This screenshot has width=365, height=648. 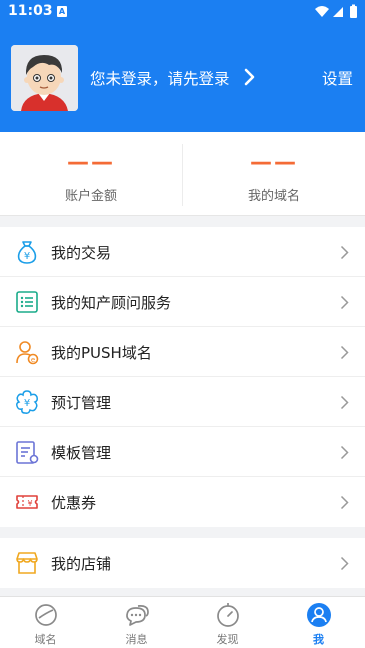 I want to click on tab-messages: 消息, so click(x=136, y=622).